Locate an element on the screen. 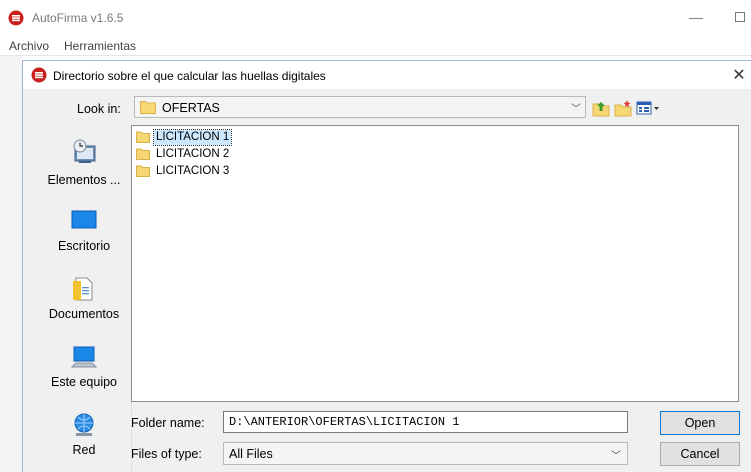 This screenshot has height=472, width=751. files-of-type-value: All Files is located at coordinates (251, 454).